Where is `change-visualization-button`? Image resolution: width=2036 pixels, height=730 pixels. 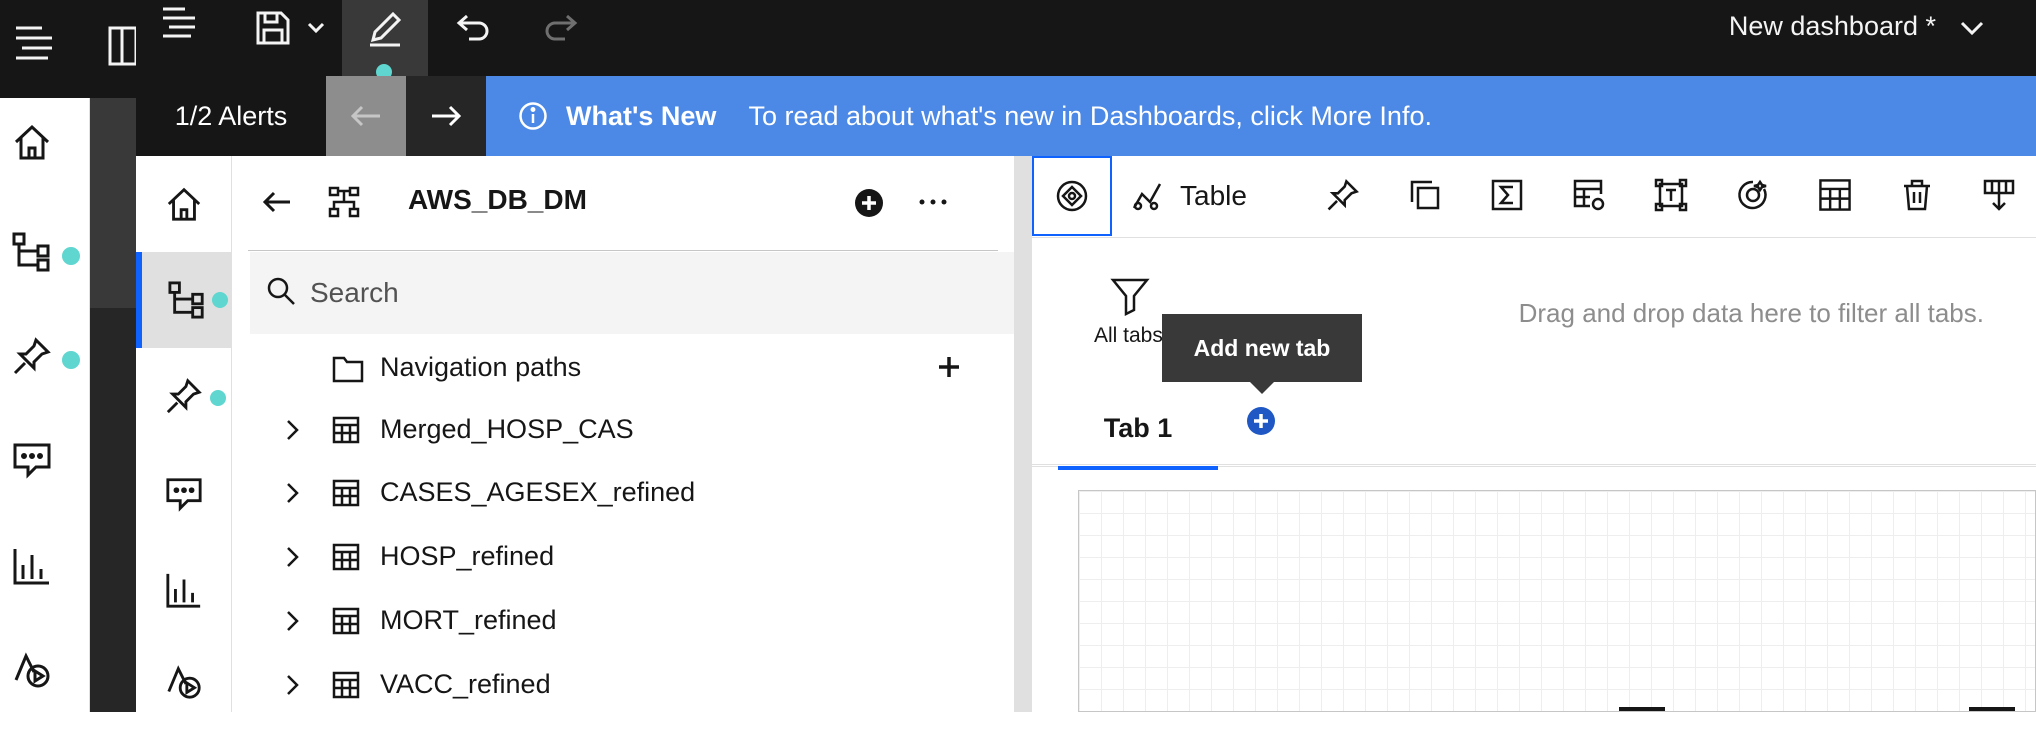 change-visualization-button is located at coordinates (1072, 196).